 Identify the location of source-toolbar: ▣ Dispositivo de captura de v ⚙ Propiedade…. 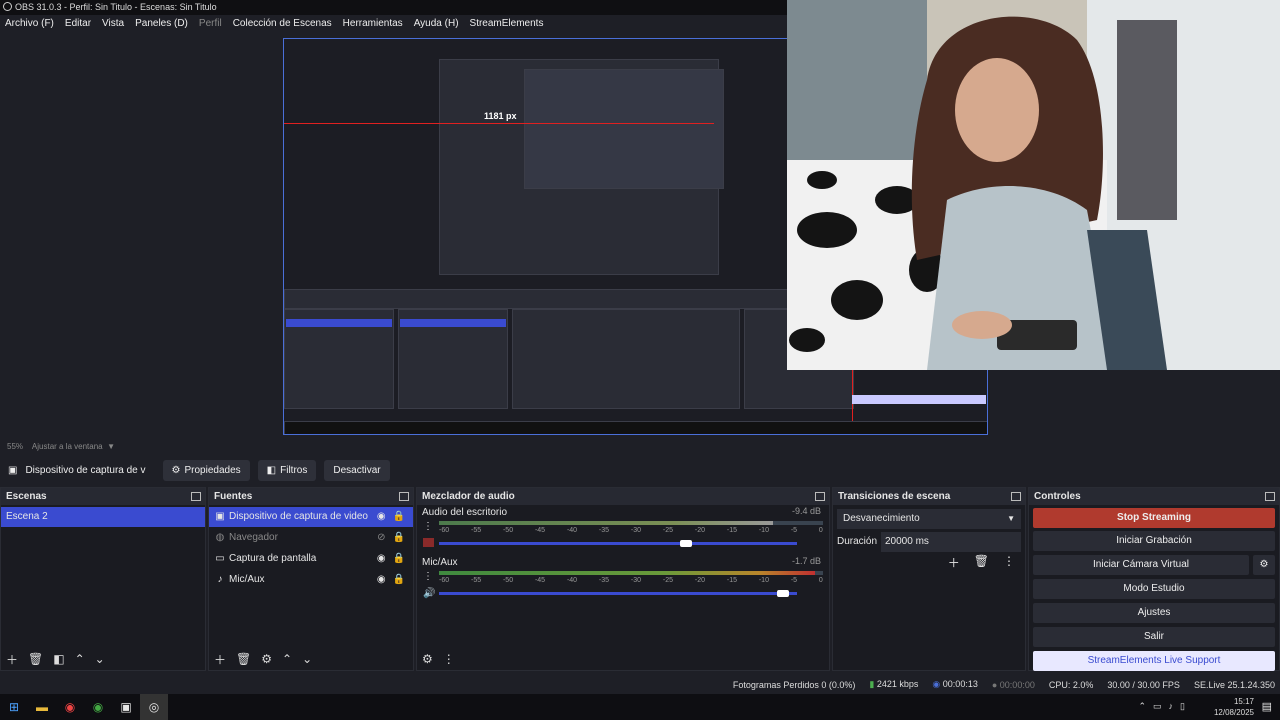
(640, 470).